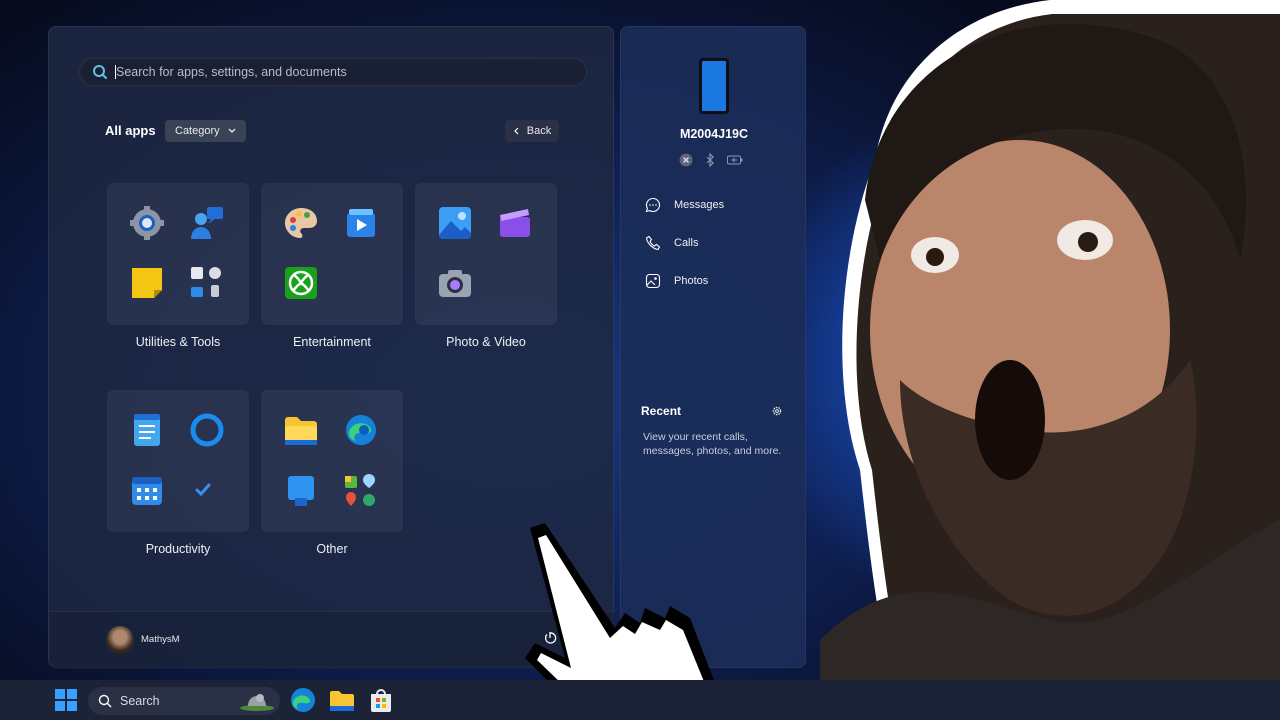 The height and width of the screenshot is (720, 1280). What do you see at coordinates (197, 131) in the screenshot?
I see `category-label: Category` at bounding box center [197, 131].